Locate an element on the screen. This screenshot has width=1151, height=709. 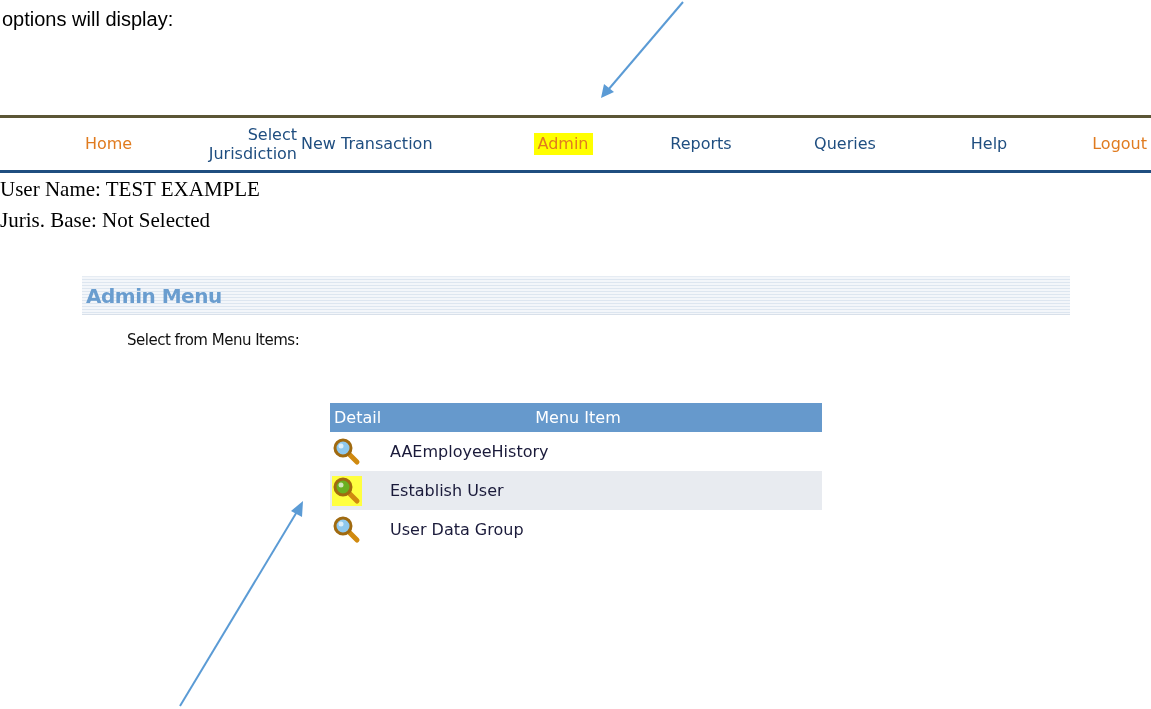
column-header: Menu Item is located at coordinates (578, 417).